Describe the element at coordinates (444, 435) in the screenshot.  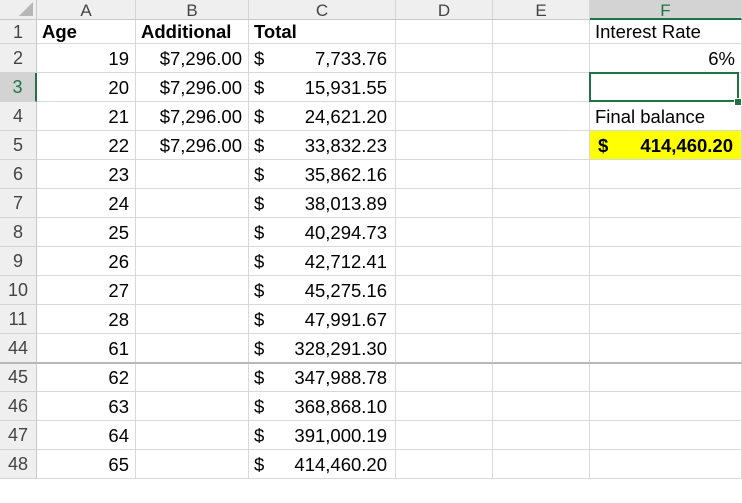
I see `cell-d47` at that location.